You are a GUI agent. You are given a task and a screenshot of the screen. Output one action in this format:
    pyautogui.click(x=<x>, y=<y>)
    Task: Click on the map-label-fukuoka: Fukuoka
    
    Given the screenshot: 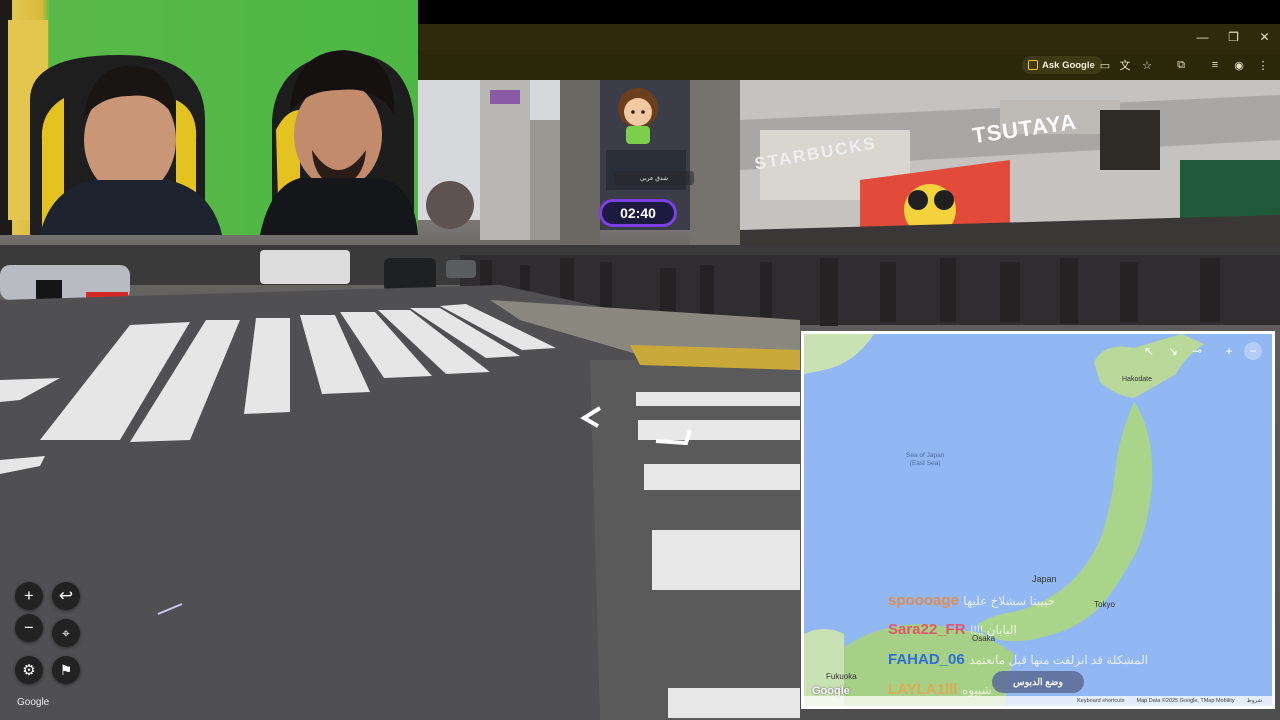 What is the action you would take?
    pyautogui.click(x=841, y=676)
    